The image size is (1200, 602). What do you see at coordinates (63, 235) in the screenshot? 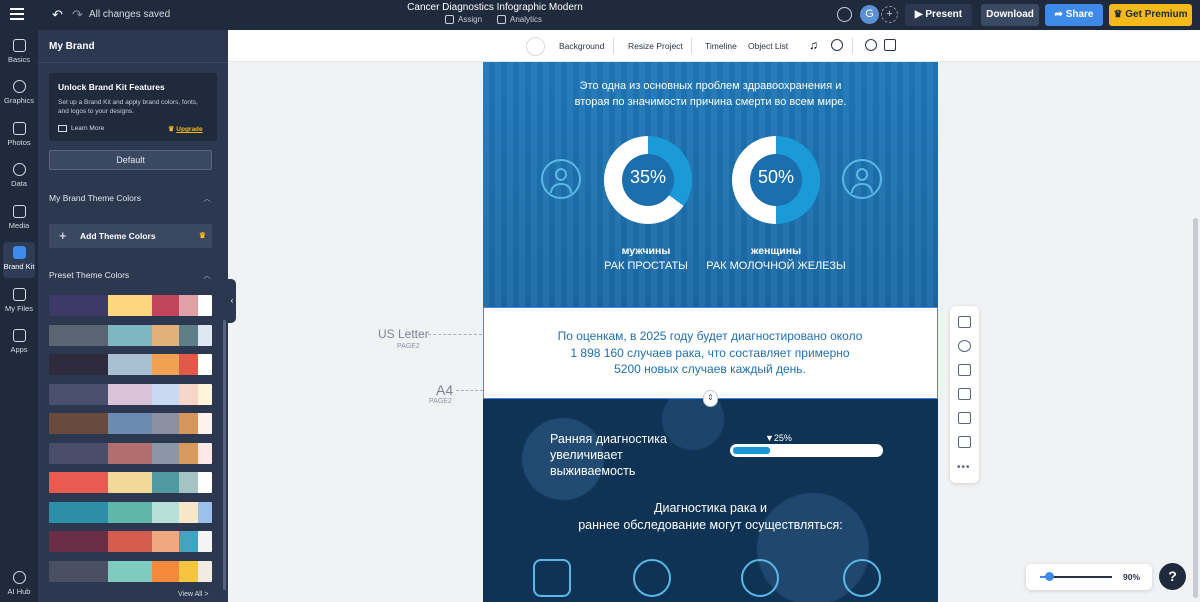
I see `plus-icon: +` at bounding box center [63, 235].